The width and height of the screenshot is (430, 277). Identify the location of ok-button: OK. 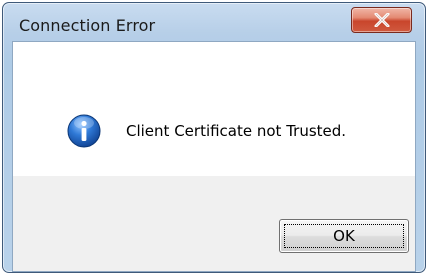
(344, 236).